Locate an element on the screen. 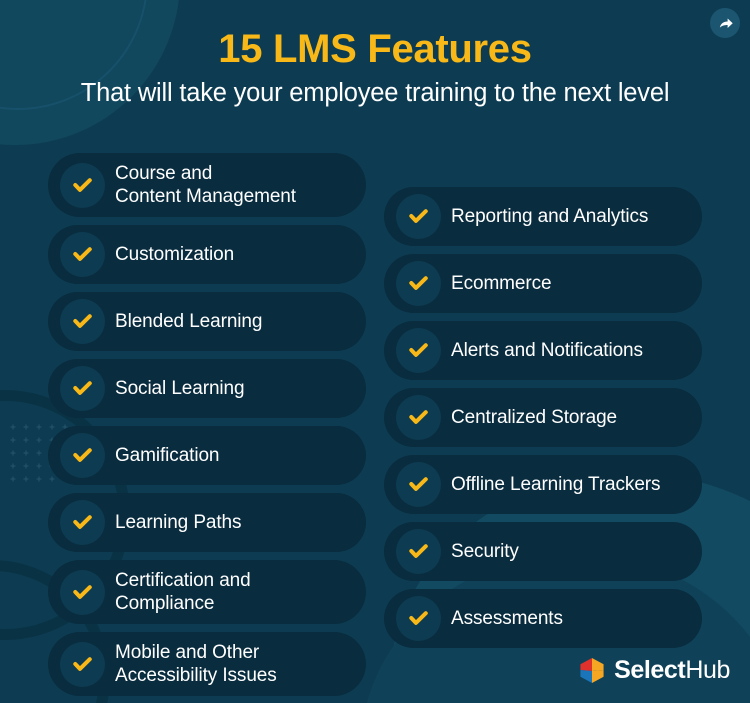  feature-label: Alerts and Notifications is located at coordinates (547, 350).